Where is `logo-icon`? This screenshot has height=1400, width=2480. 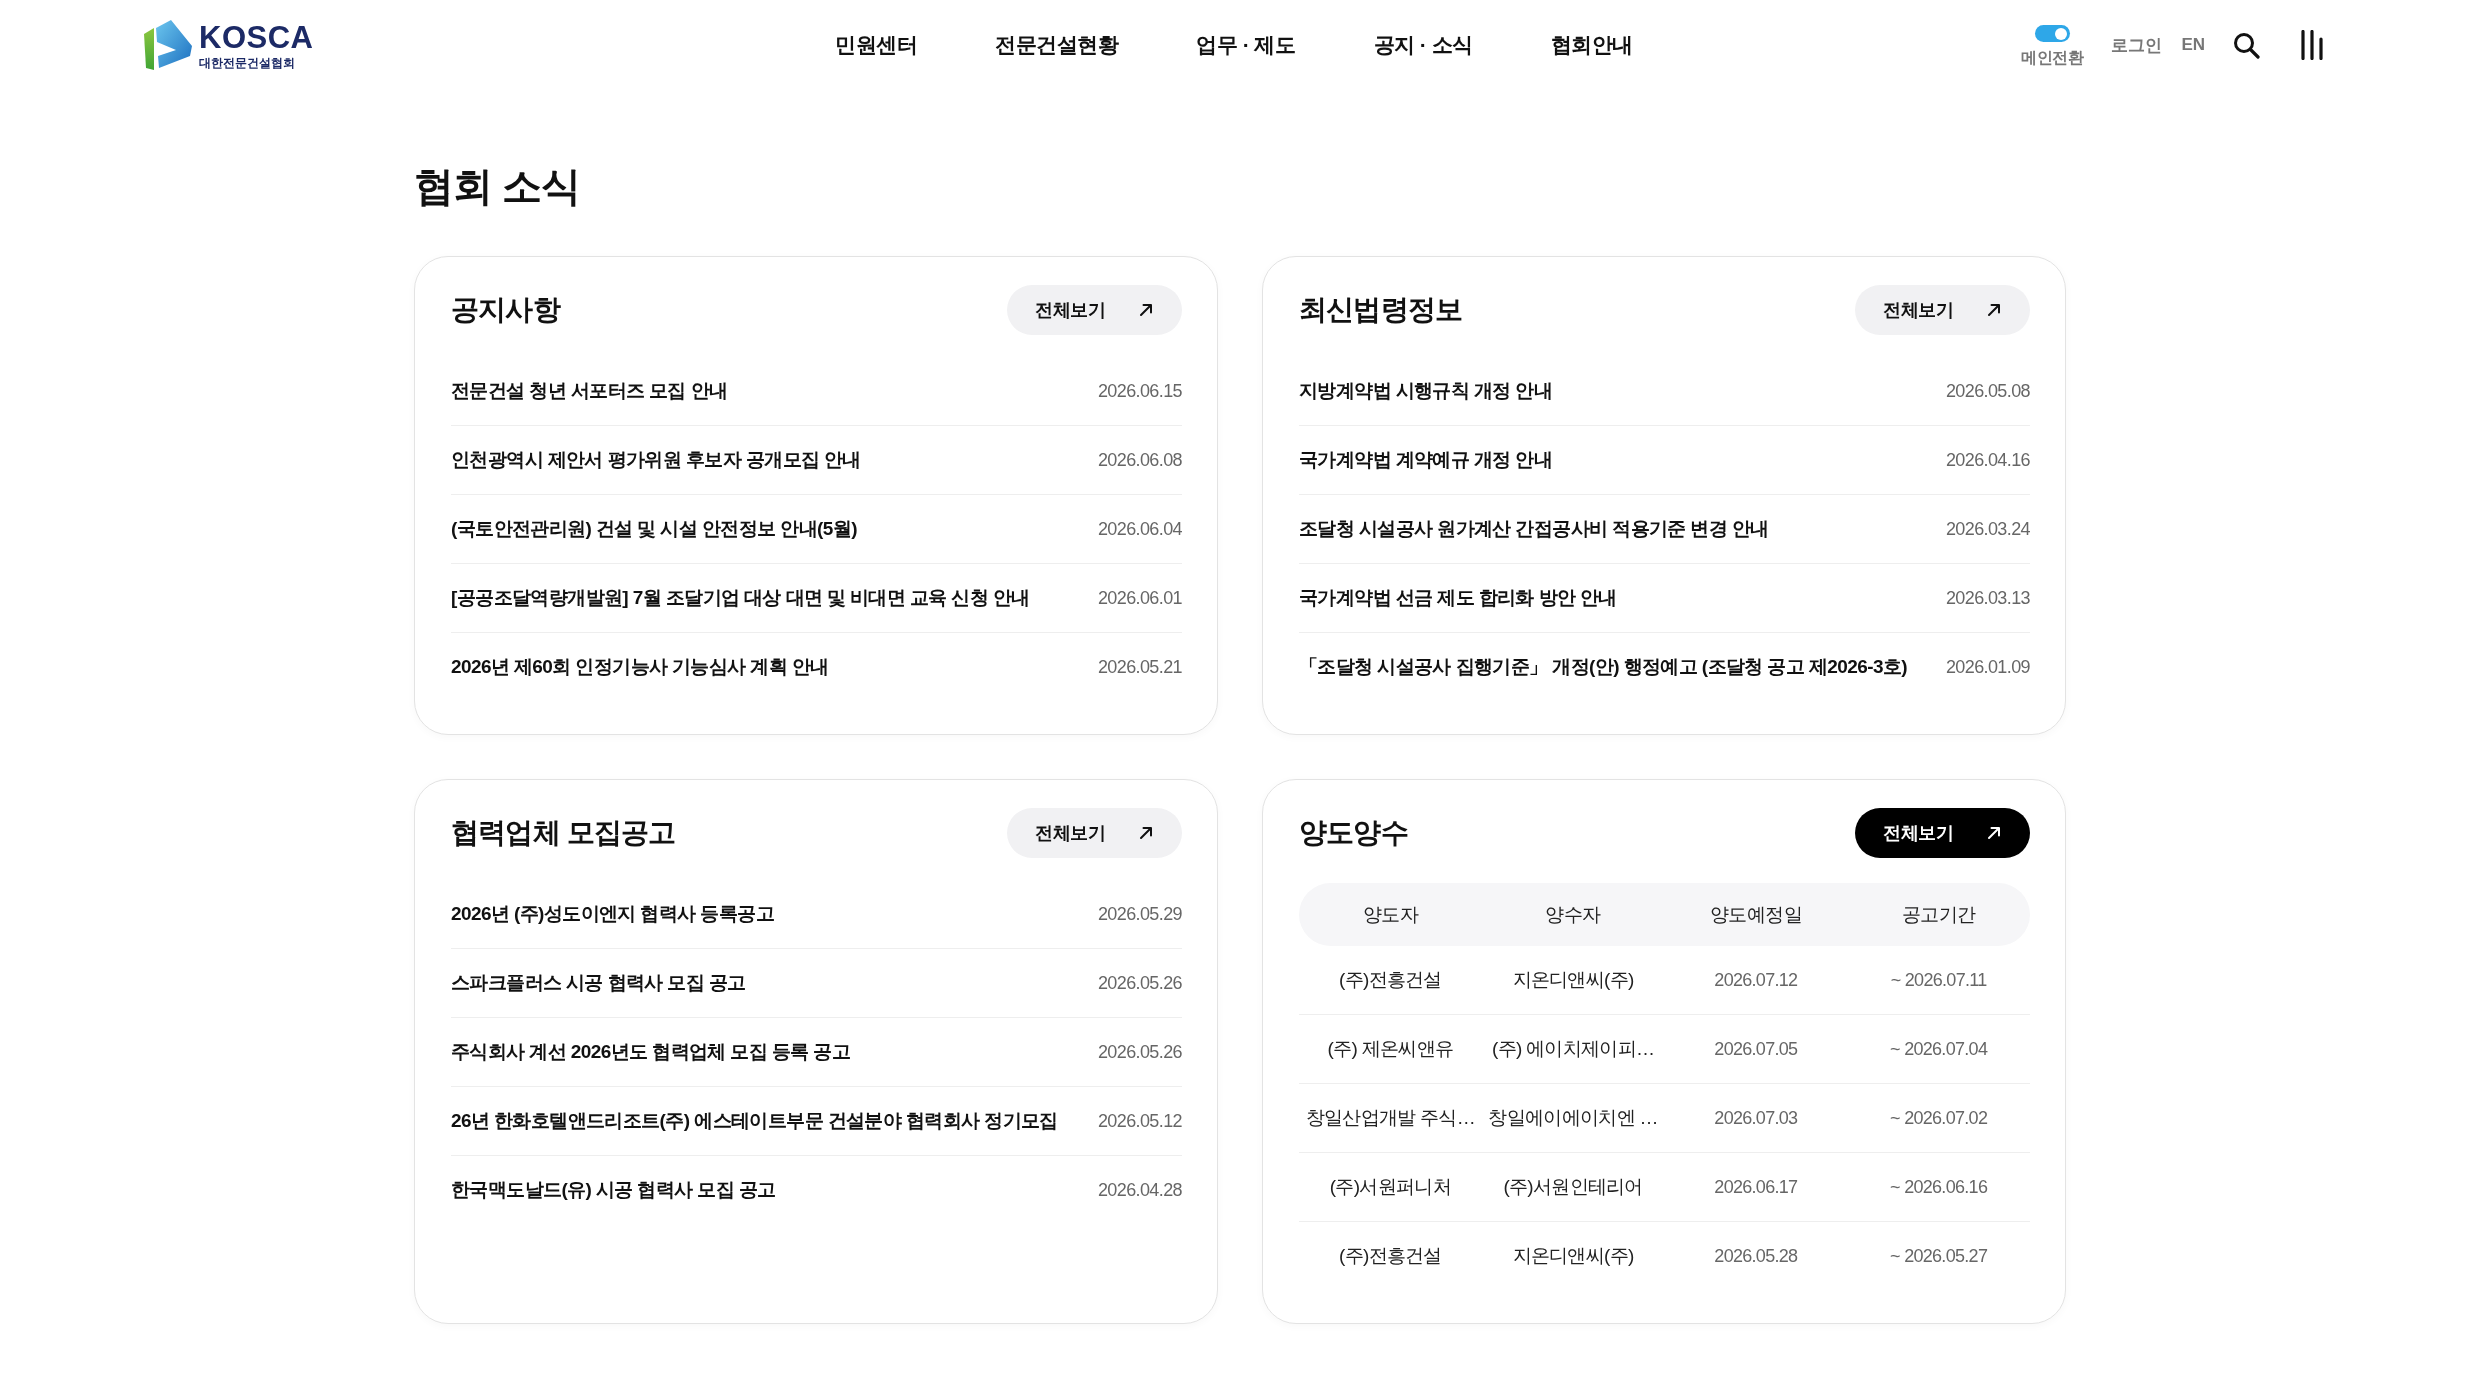
logo-icon is located at coordinates (168, 45).